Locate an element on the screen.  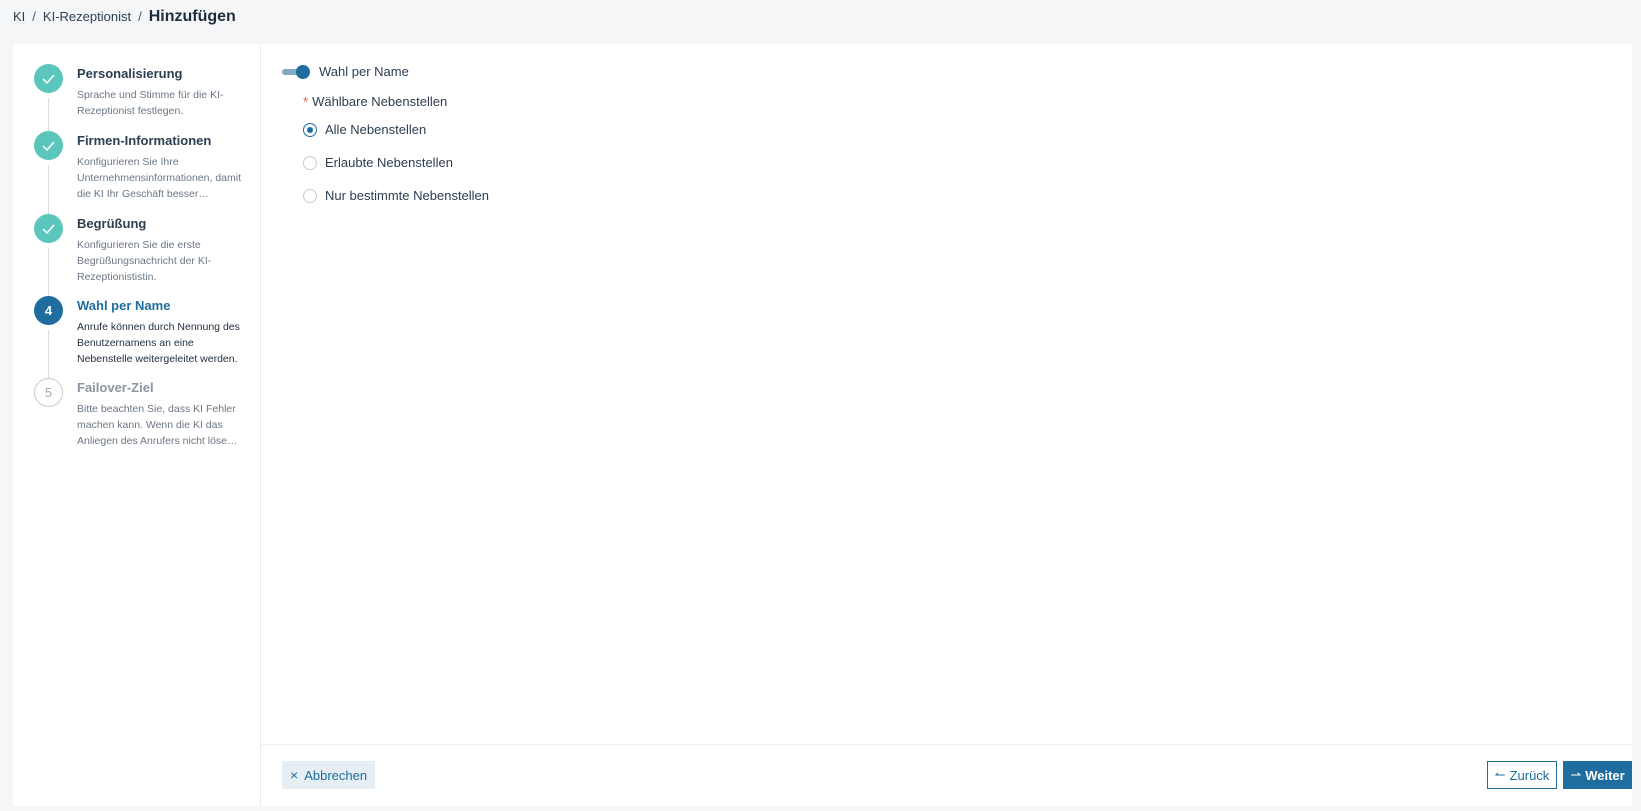
close-icon: × is located at coordinates (294, 775).